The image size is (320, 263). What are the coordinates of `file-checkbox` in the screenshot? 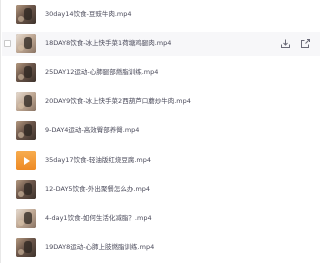 It's located at (7, 43).